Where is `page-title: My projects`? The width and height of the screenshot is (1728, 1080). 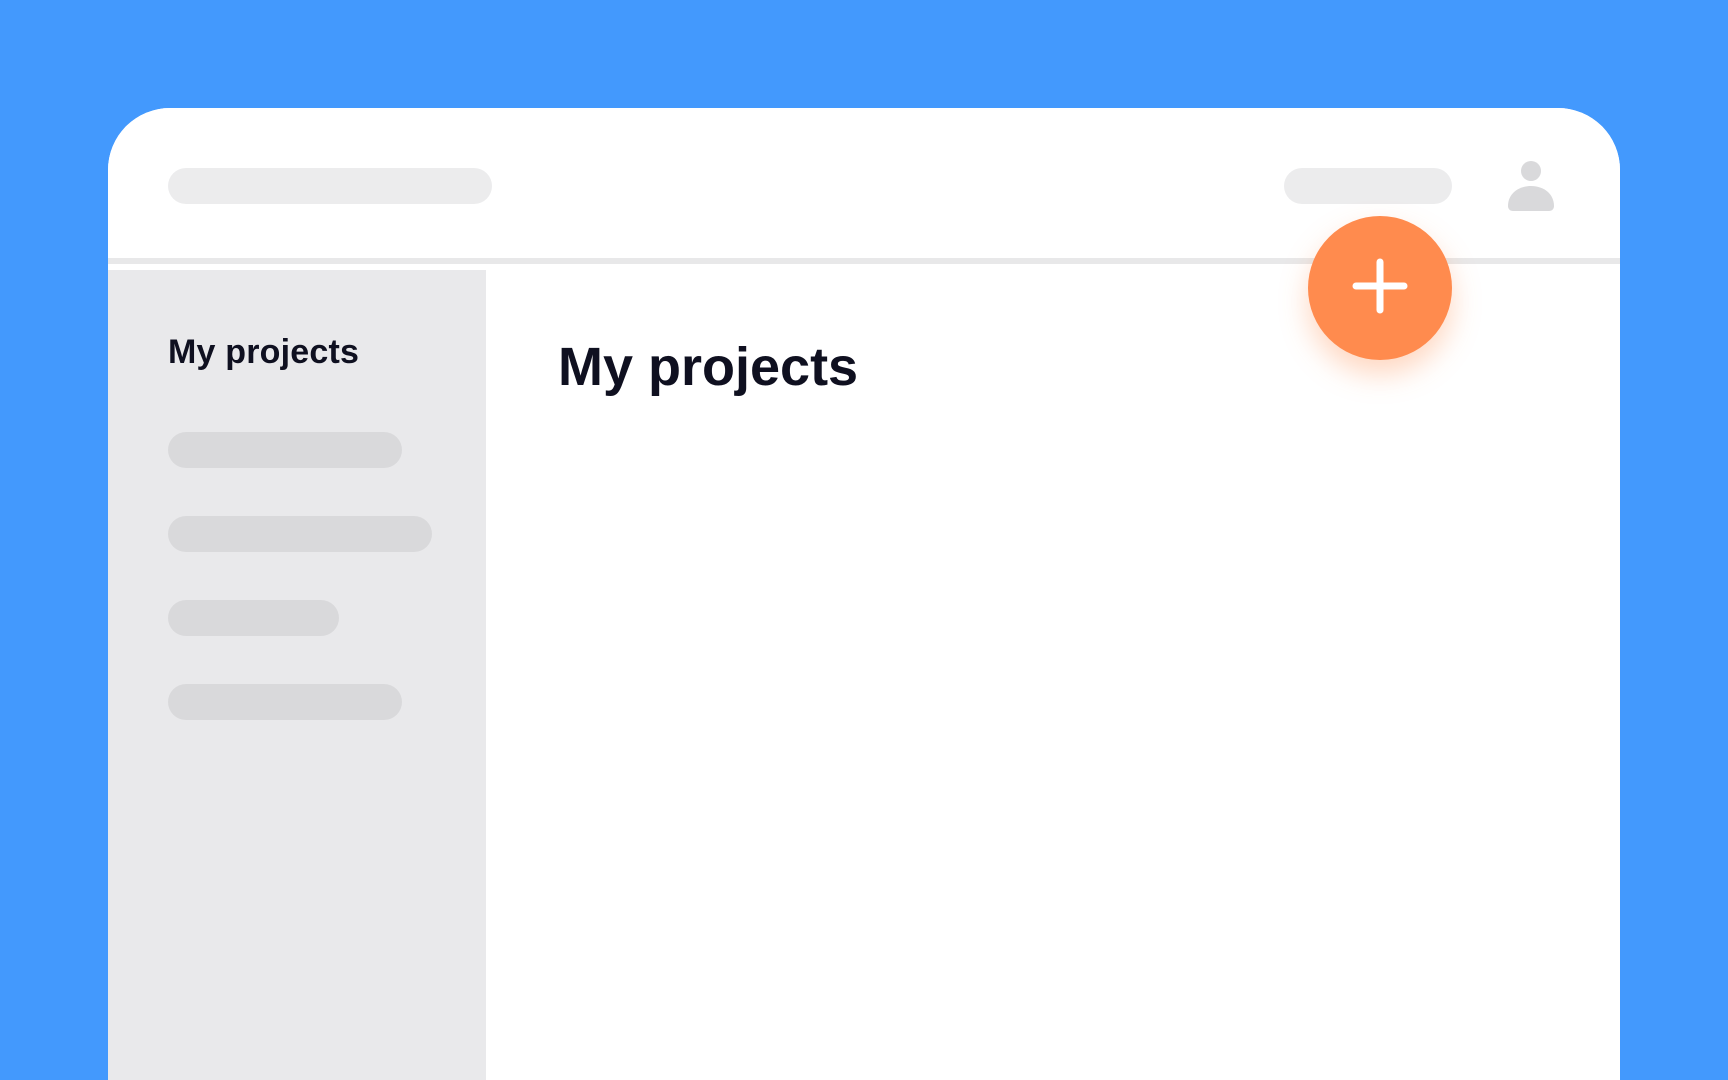
page-title: My projects is located at coordinates (708, 367).